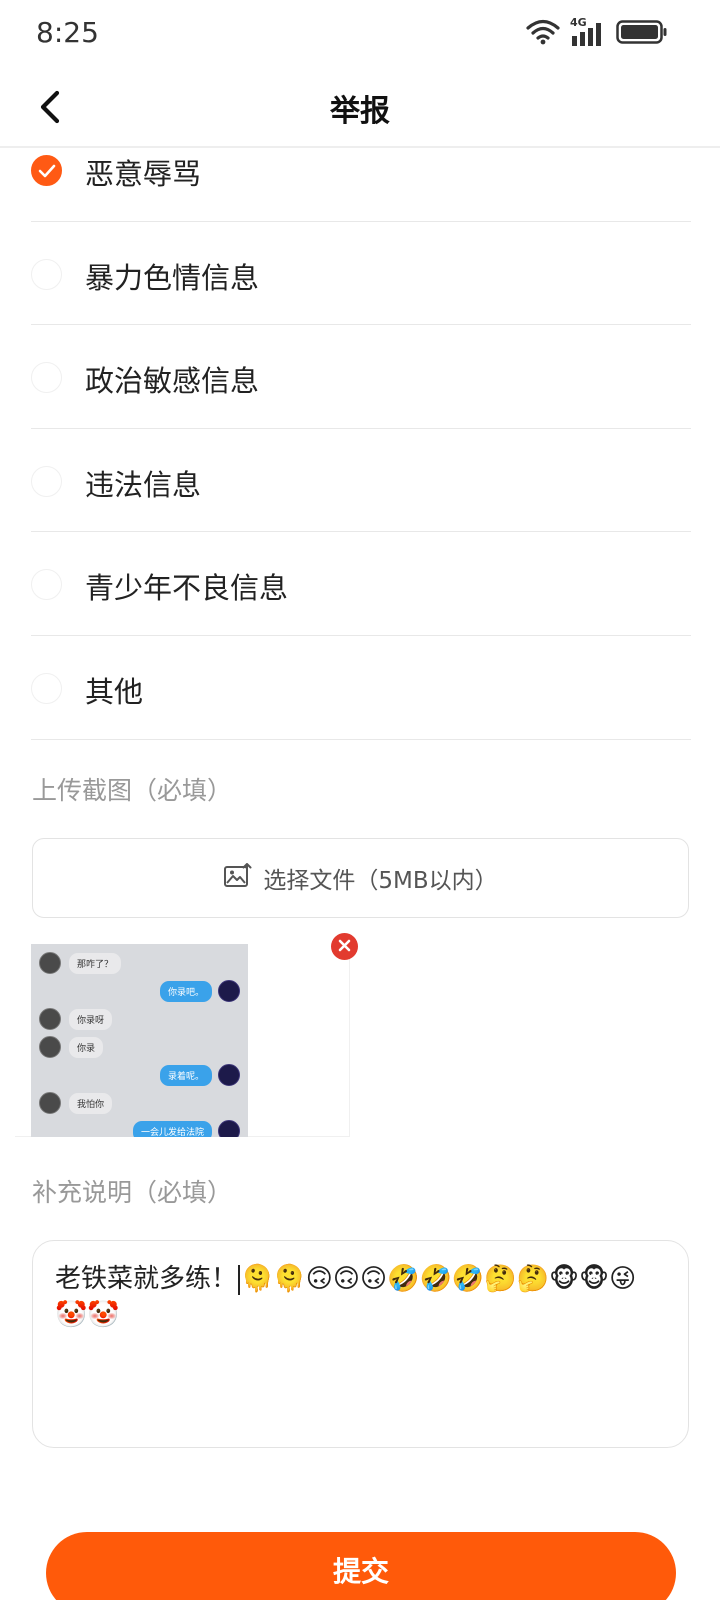 The height and width of the screenshot is (1600, 720). I want to click on chat-message-left: 那咋了？, so click(80, 963).